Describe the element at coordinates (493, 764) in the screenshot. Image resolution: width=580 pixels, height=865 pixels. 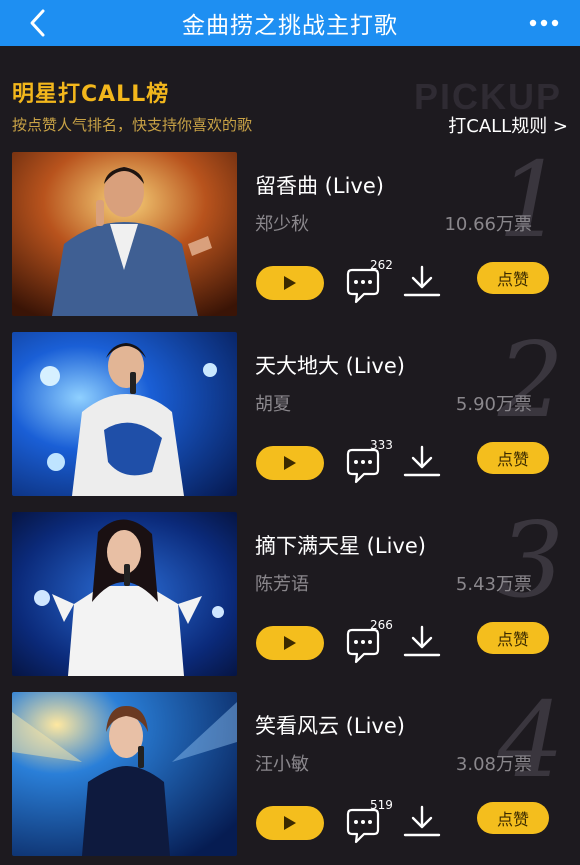
I see `vote-count: 3.08万票` at that location.